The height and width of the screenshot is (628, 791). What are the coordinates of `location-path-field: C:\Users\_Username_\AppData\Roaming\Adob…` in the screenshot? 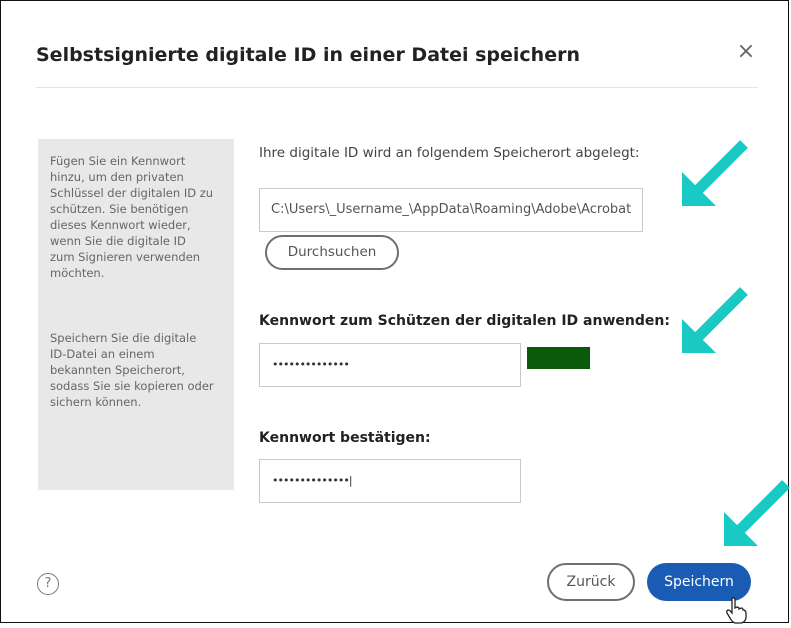 It's located at (451, 210).